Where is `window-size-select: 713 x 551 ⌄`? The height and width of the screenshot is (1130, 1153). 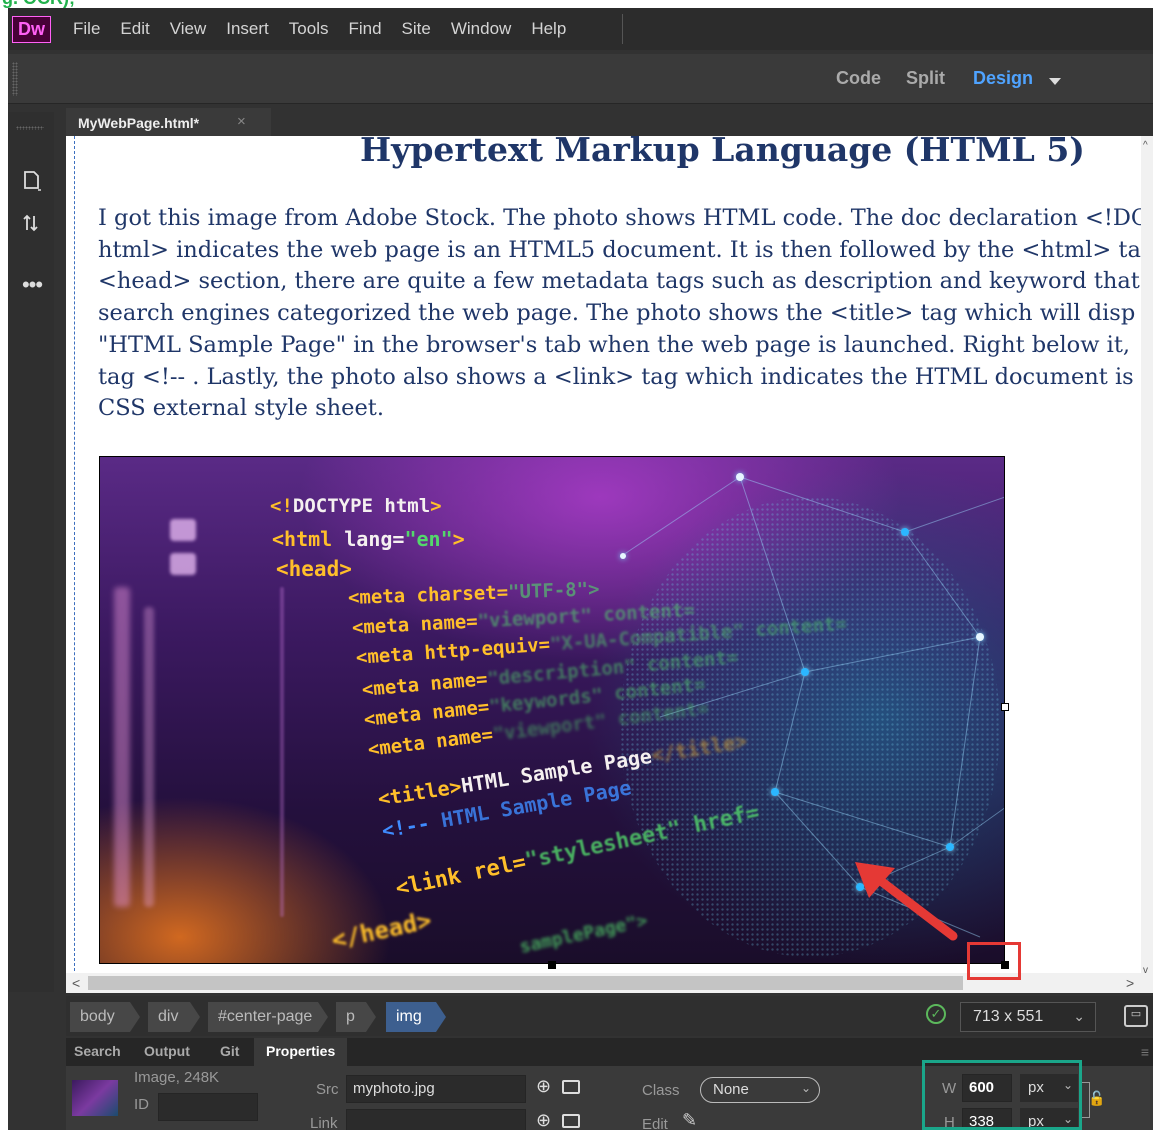
window-size-select: 713 x 551 ⌄ is located at coordinates (1028, 1017).